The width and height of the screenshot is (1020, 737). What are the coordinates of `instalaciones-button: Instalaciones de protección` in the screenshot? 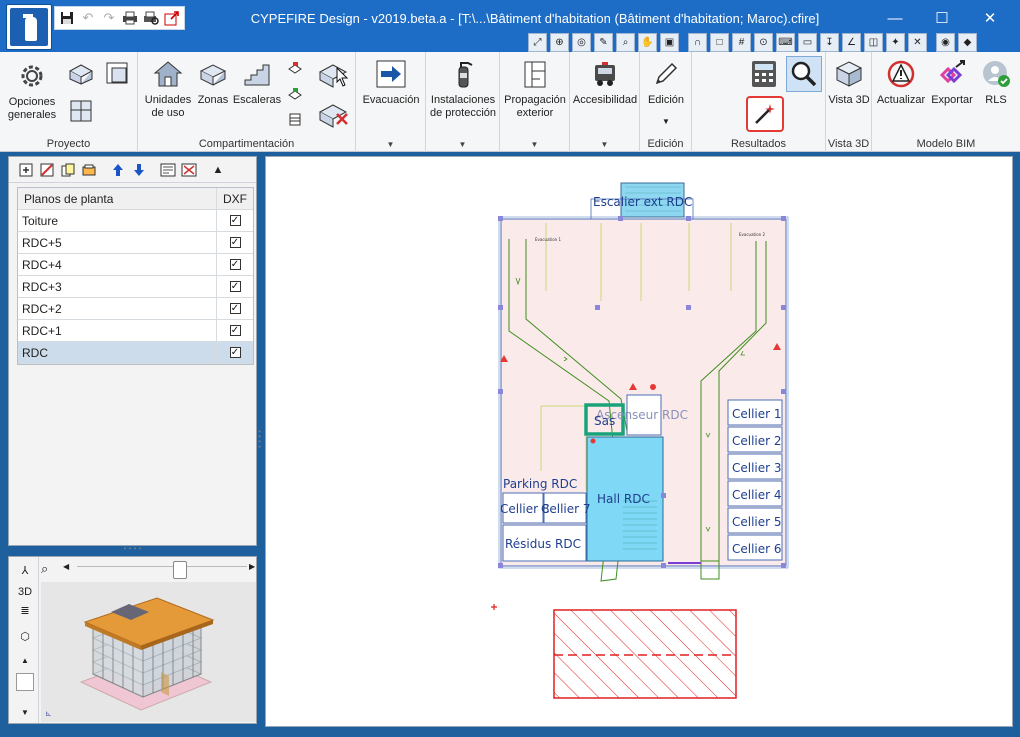 It's located at (463, 89).